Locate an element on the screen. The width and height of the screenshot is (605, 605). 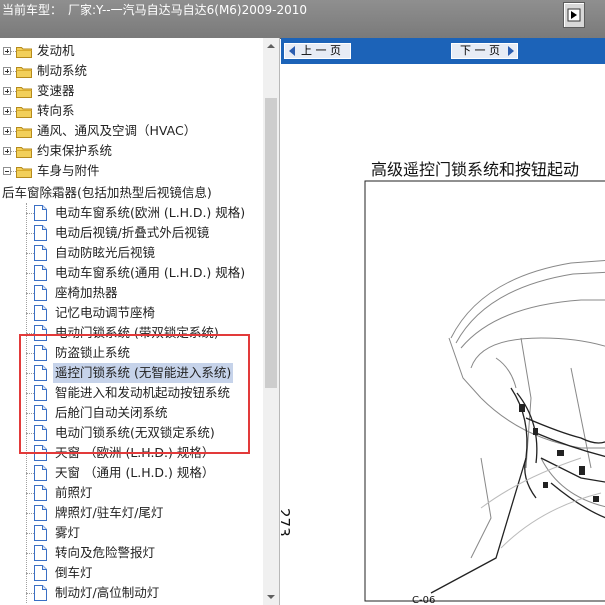
tree-subfolder-item: 后车窗除霜器(包括加热型后视镜信息) is located at coordinates (131, 193).